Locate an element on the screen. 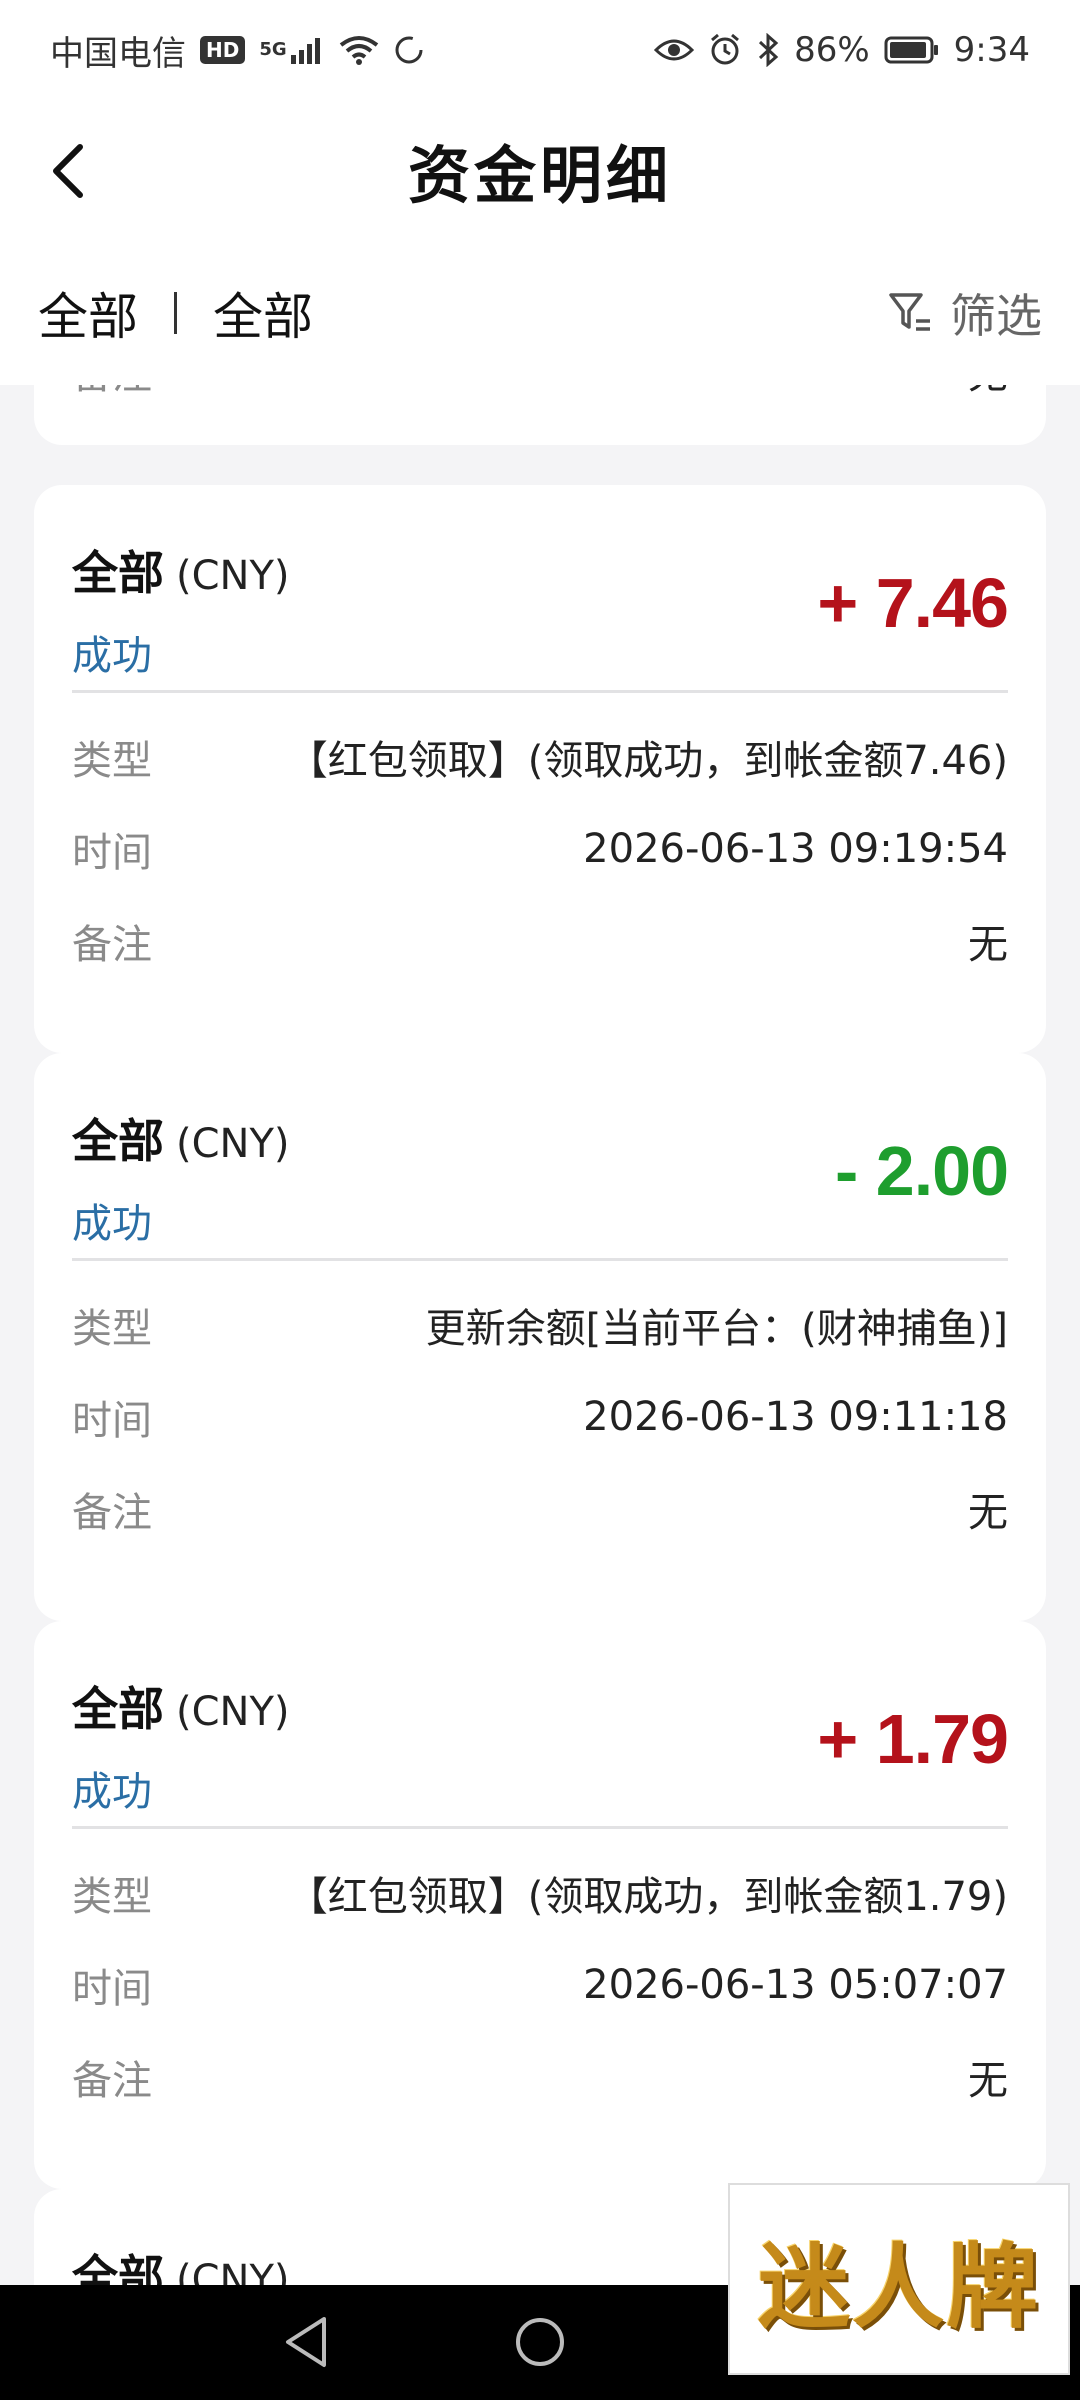 The width and height of the screenshot is (1080, 2400). time-row: 时间 2026-06-13 05:07:07 is located at coordinates (540, 1985).